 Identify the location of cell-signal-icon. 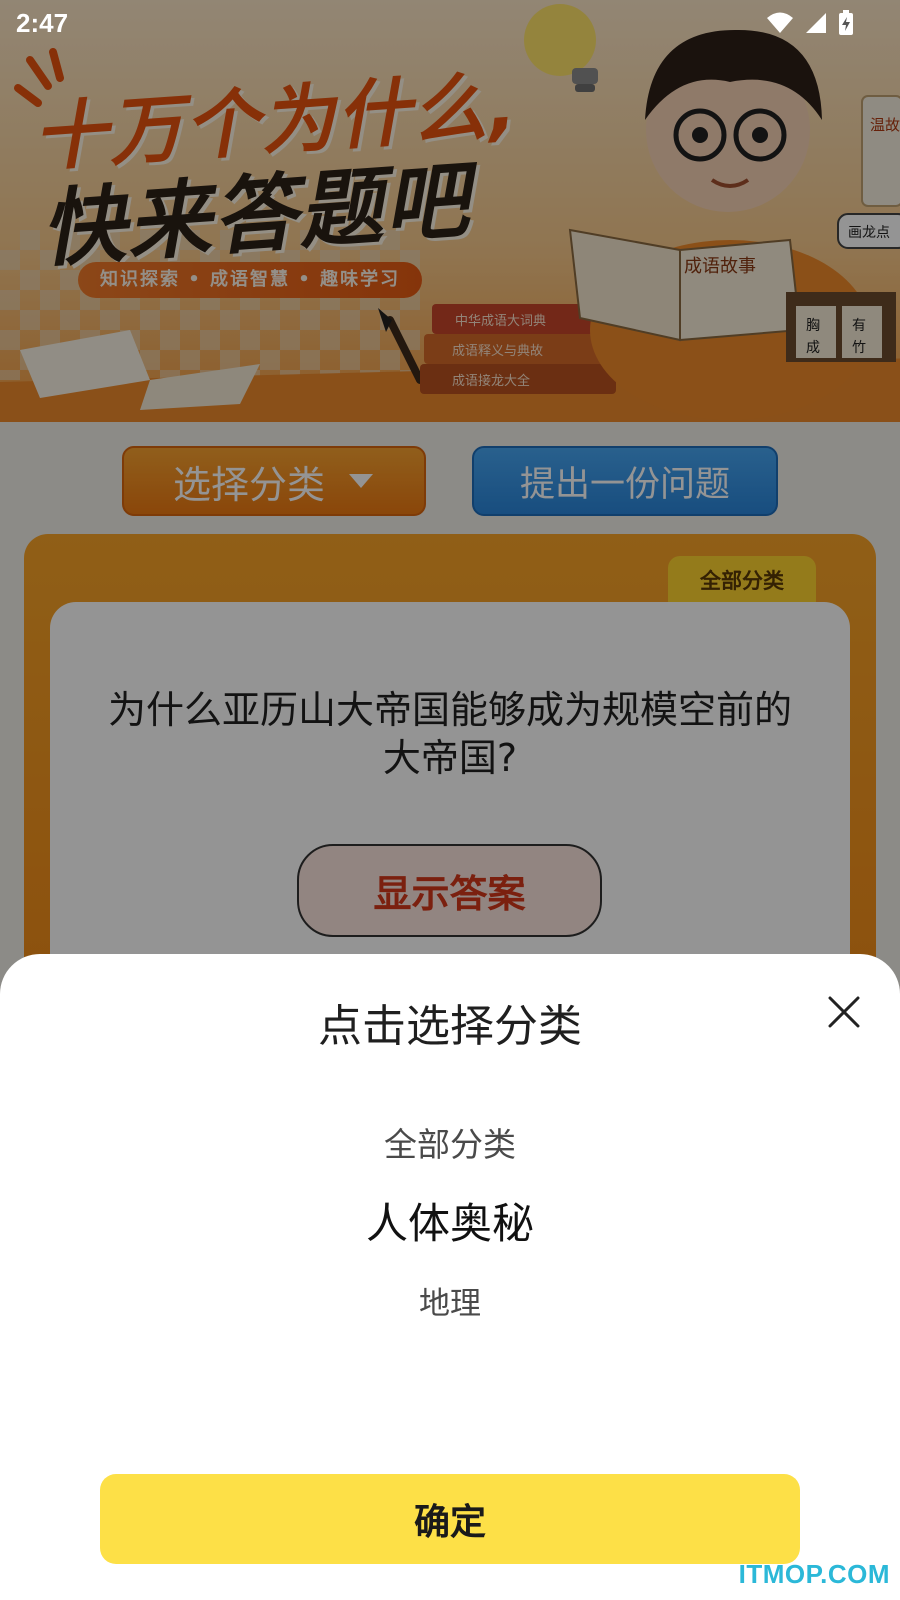
(816, 23).